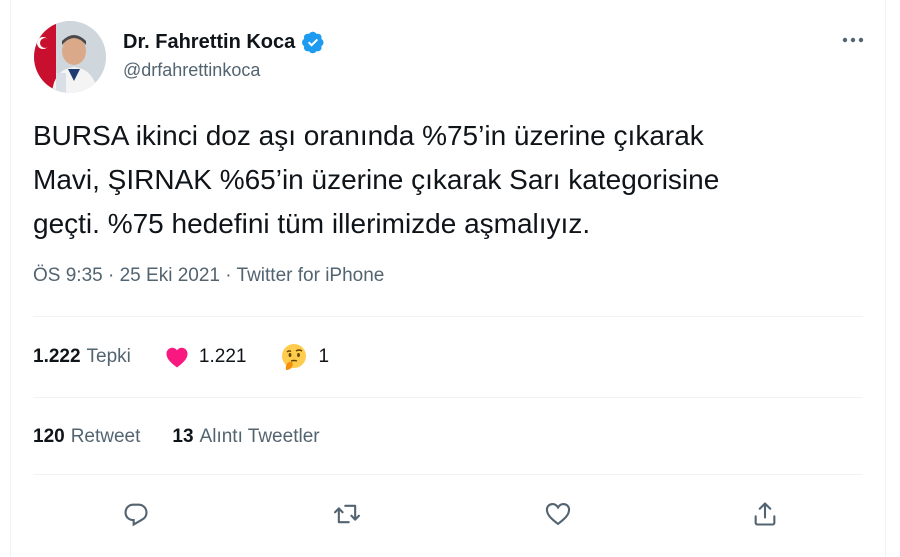 The width and height of the screenshot is (900, 557). I want to click on retweet-label: Retweet, so click(106, 437).